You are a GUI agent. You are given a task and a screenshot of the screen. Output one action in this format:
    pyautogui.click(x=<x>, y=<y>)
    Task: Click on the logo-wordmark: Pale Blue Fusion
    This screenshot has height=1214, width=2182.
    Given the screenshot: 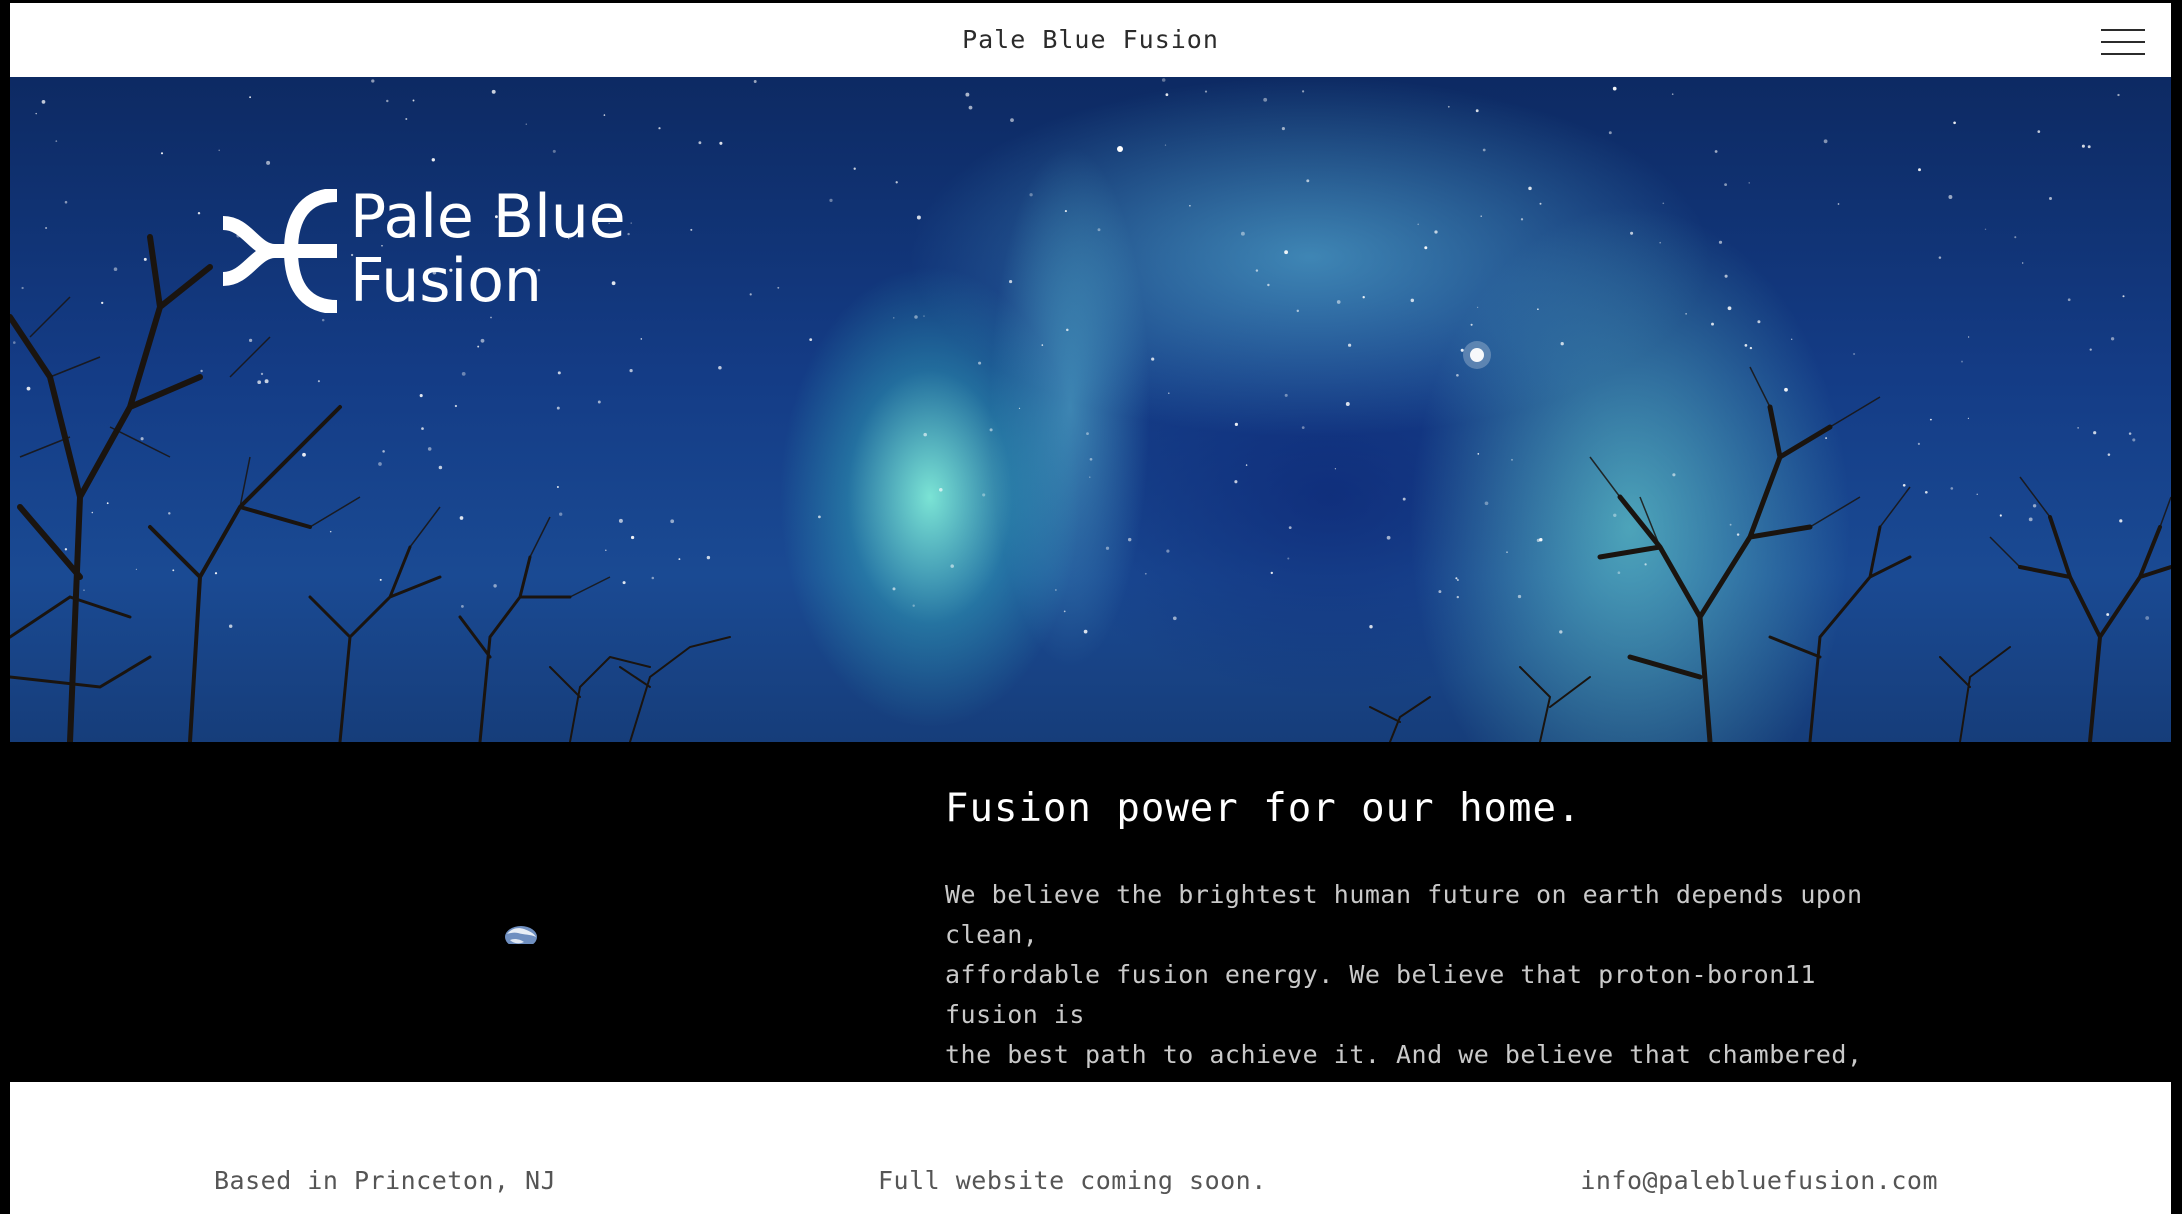 What is the action you would take?
    pyautogui.click(x=488, y=249)
    